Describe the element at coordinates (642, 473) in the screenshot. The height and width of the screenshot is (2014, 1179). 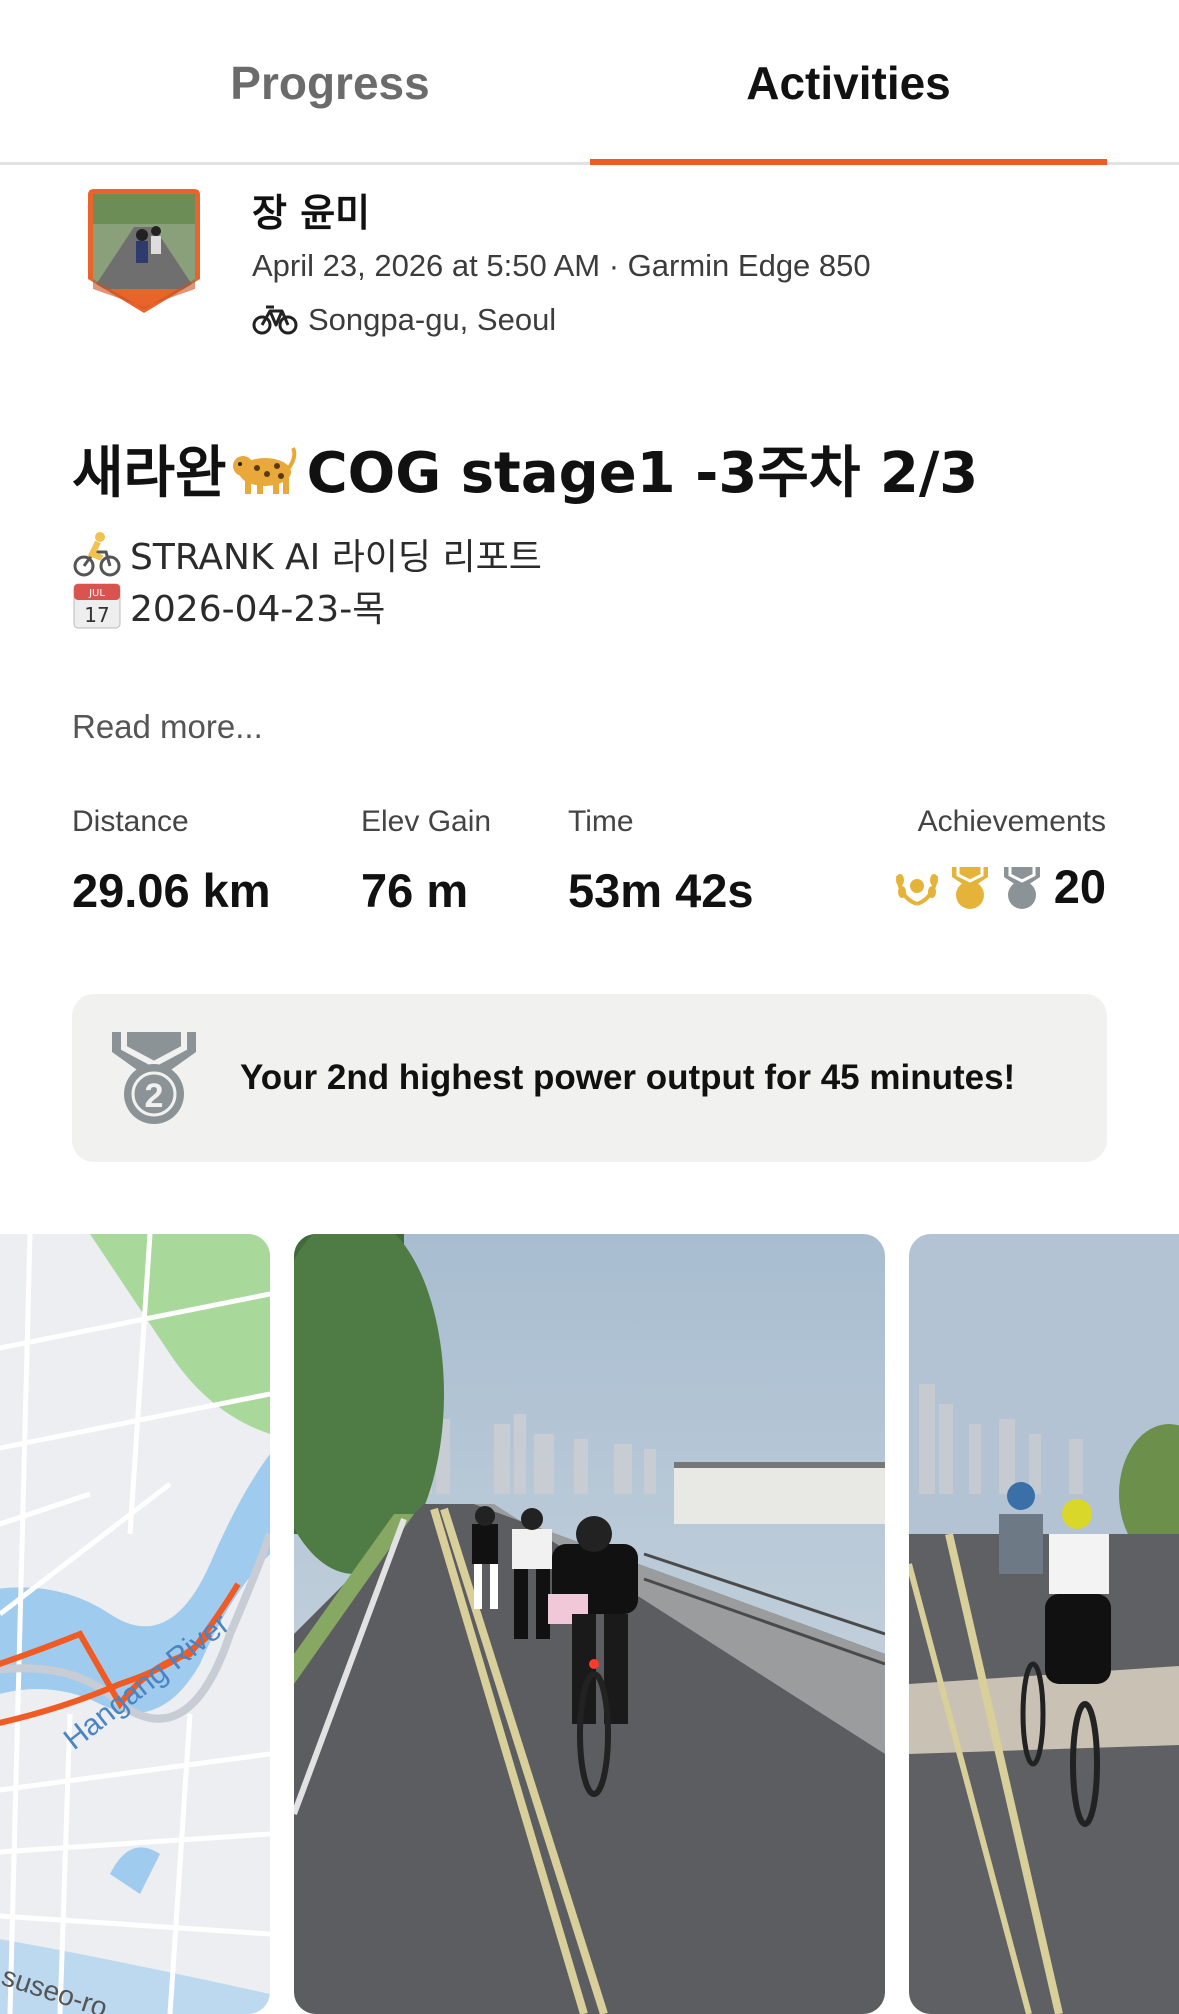
I see `title-main: COG stage1 -3주차 2/3` at that location.